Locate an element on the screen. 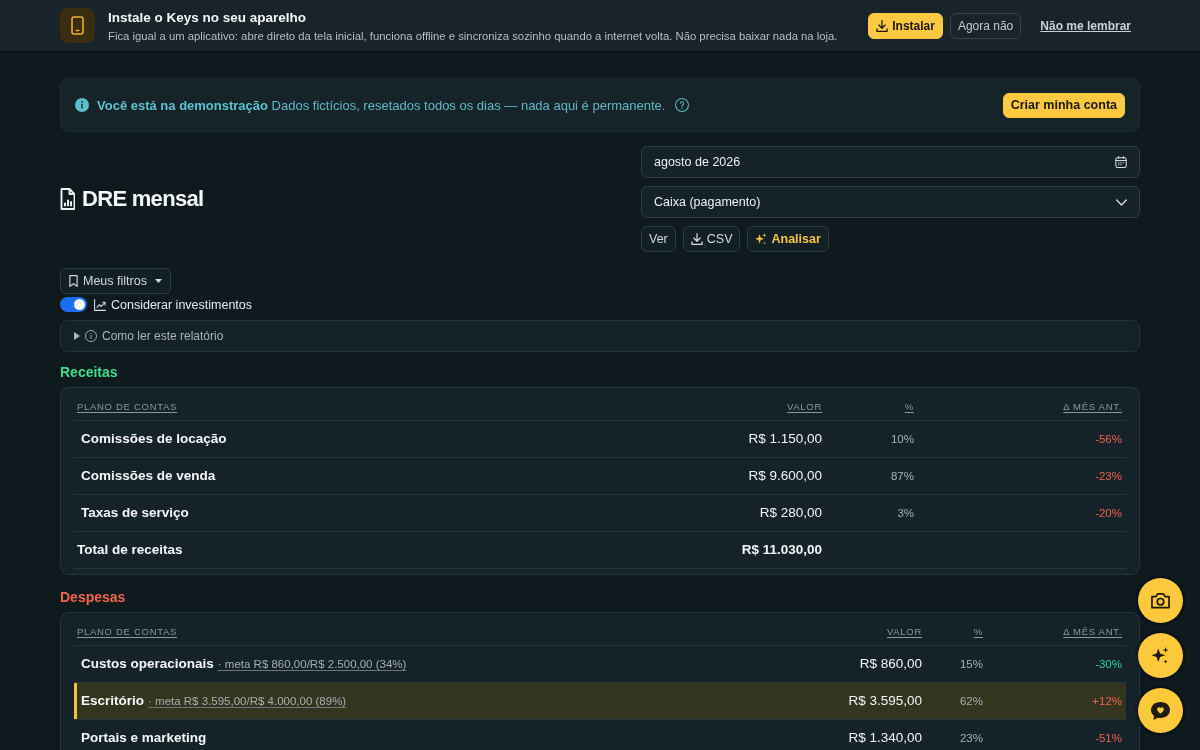 The image size is (1200, 750). share-value: 62% is located at coordinates (971, 701).